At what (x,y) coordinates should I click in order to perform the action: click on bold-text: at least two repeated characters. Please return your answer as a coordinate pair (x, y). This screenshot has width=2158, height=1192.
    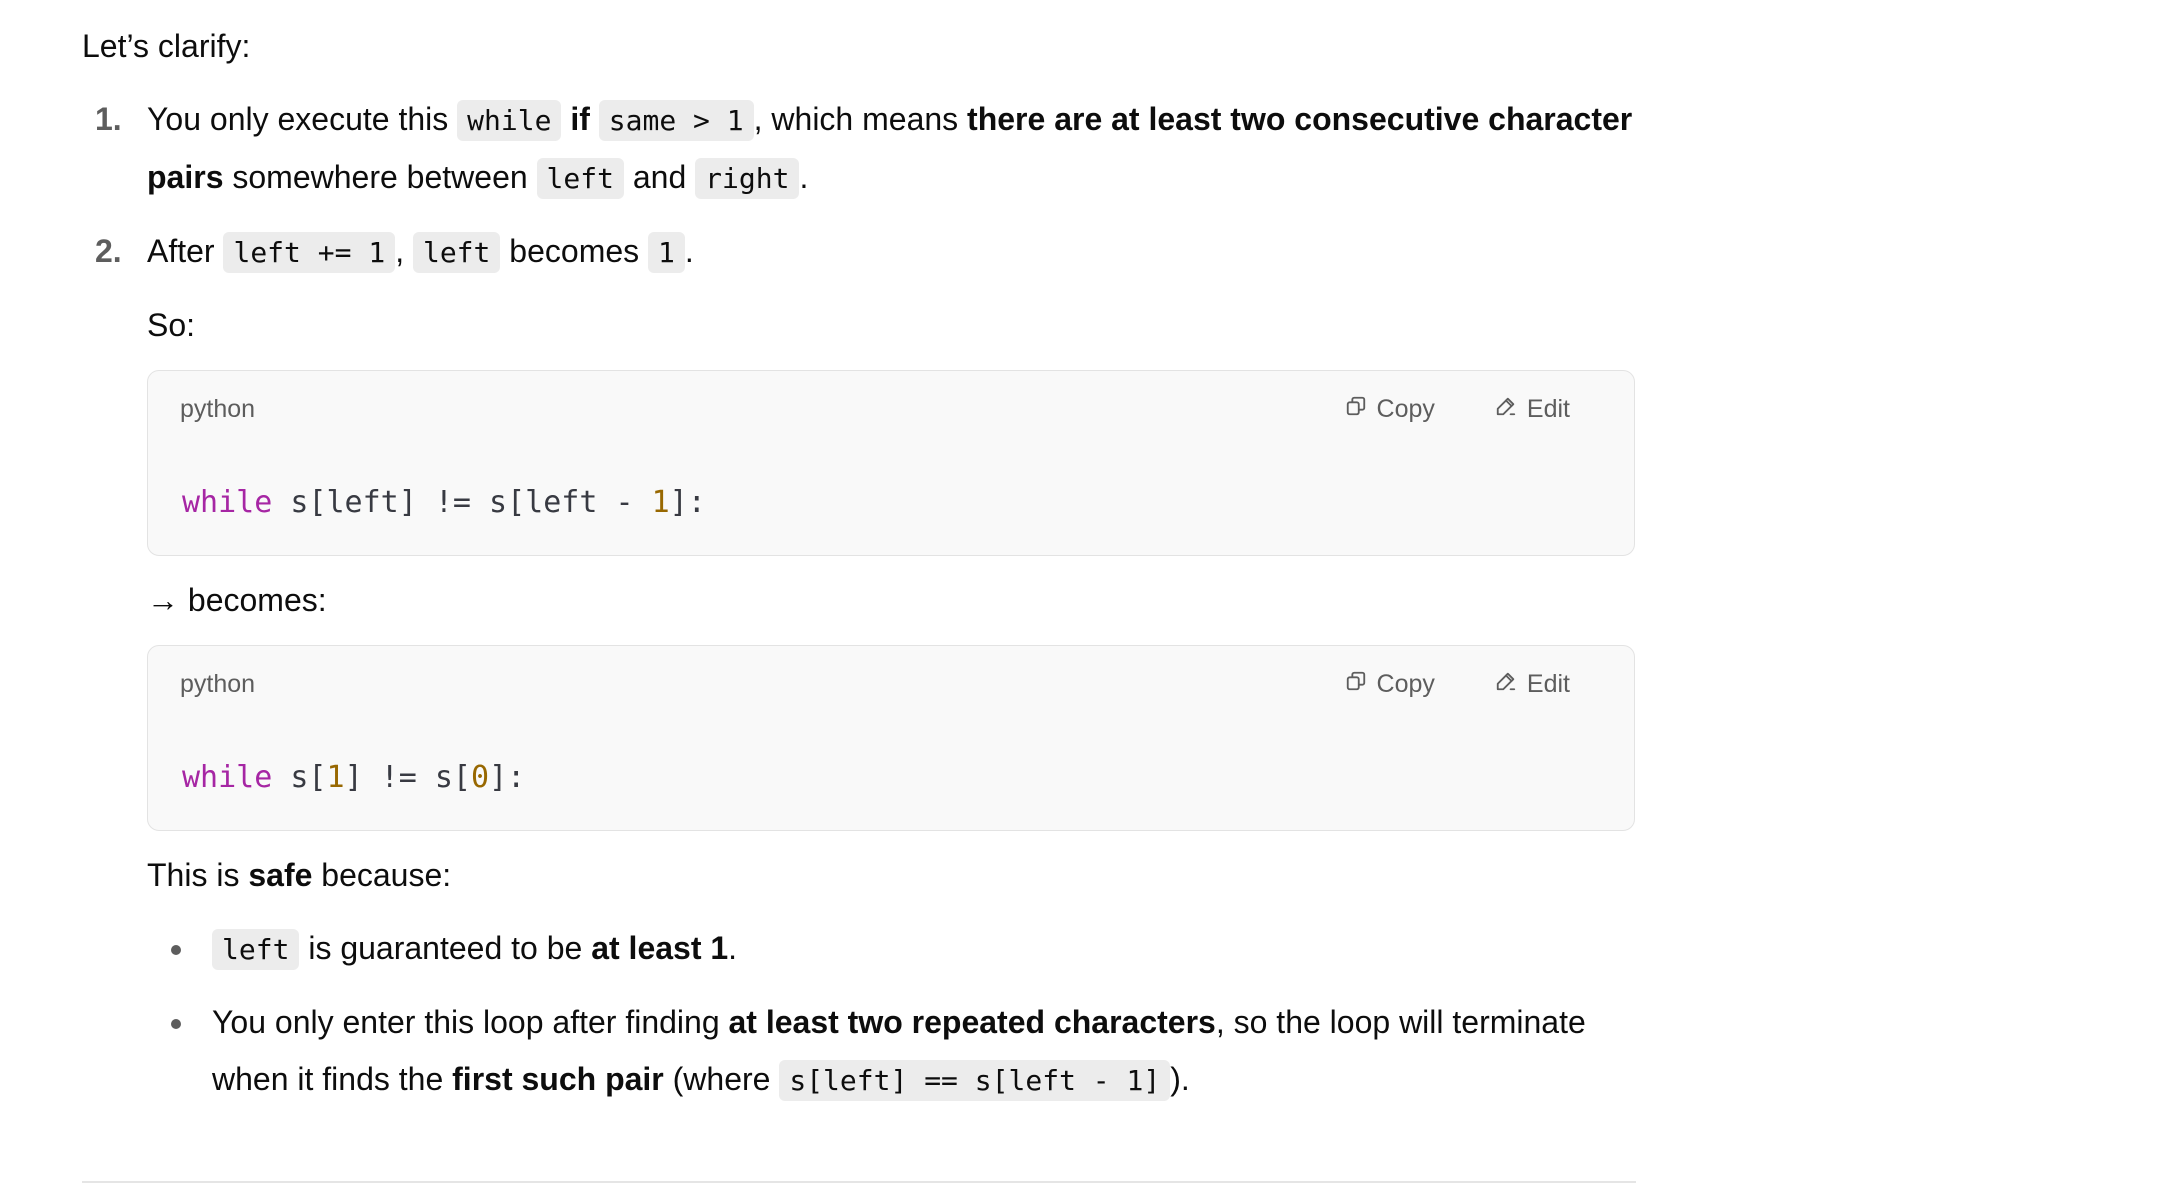
    Looking at the image, I should click on (972, 1022).